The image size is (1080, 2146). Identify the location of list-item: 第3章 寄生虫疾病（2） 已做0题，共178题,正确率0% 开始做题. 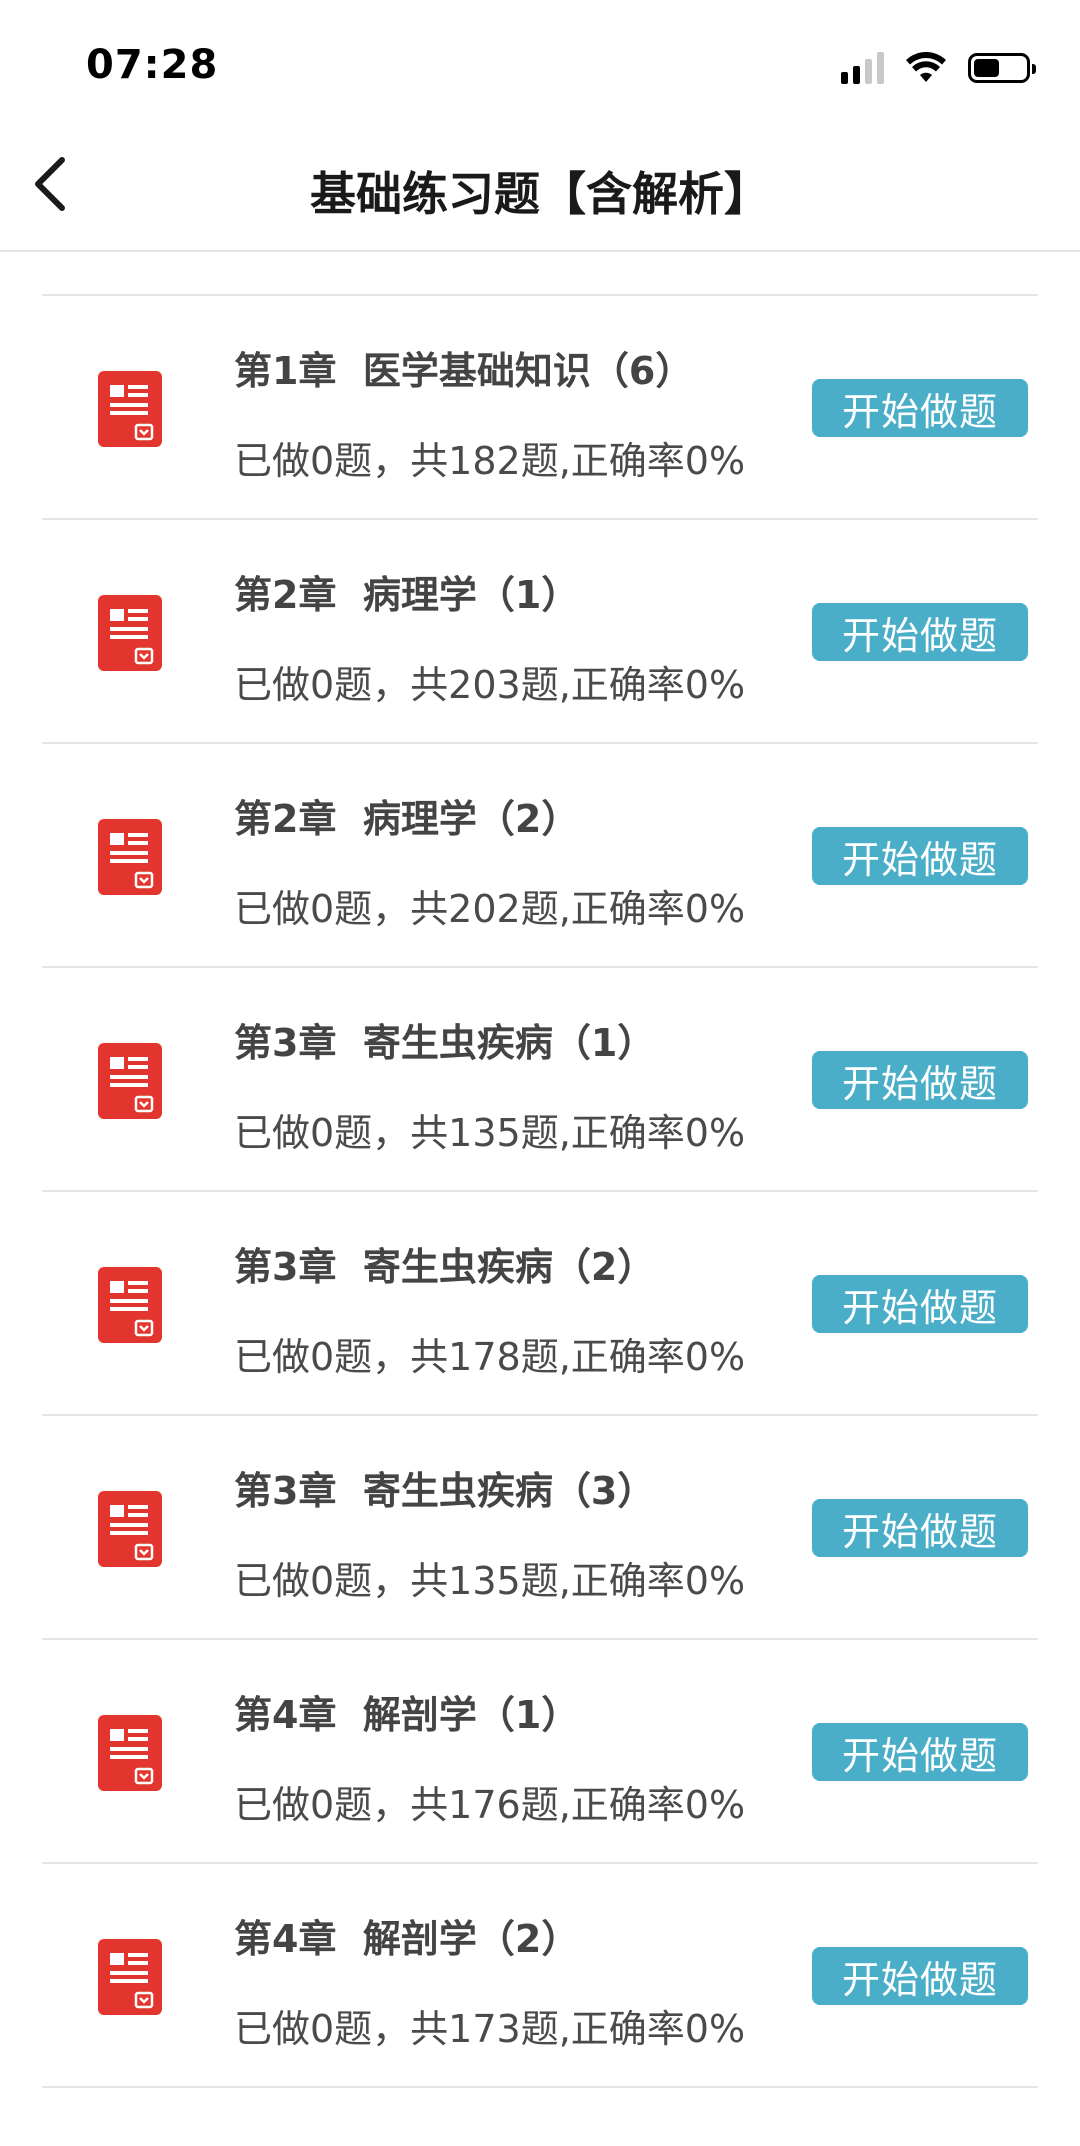
(540, 1304).